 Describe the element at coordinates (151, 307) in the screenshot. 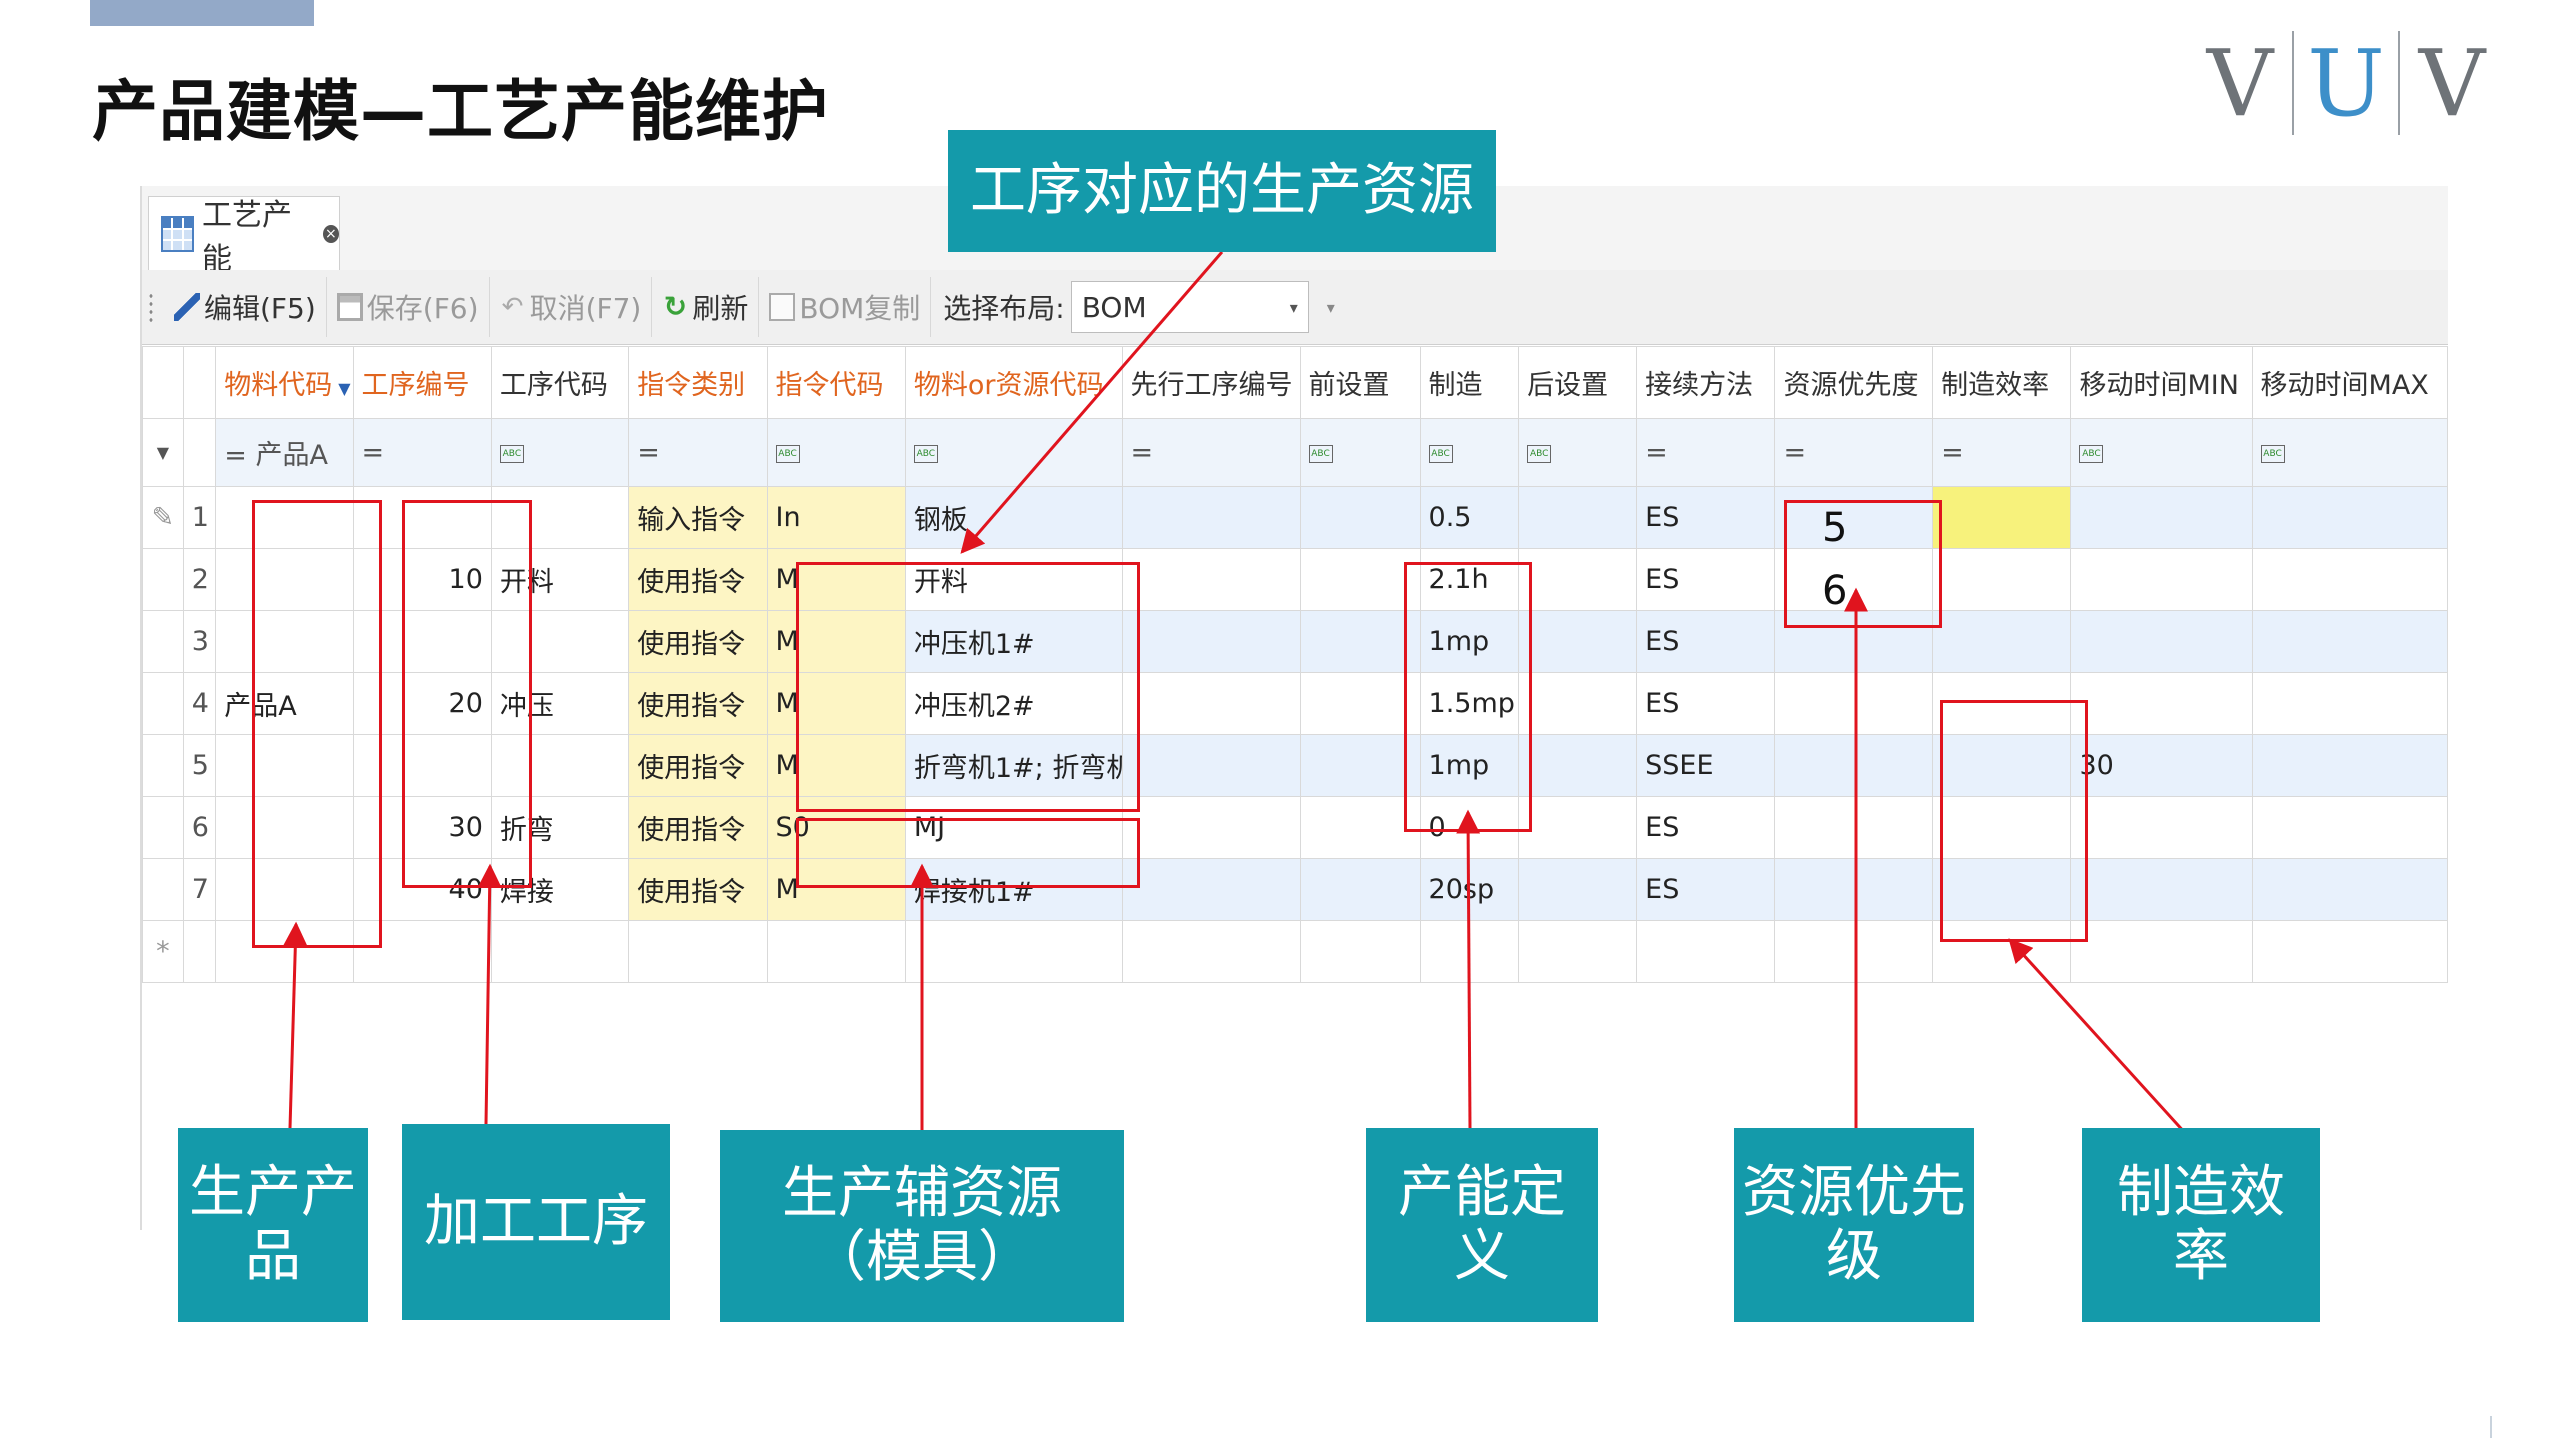

I see `toolbar-grip-icon` at that location.